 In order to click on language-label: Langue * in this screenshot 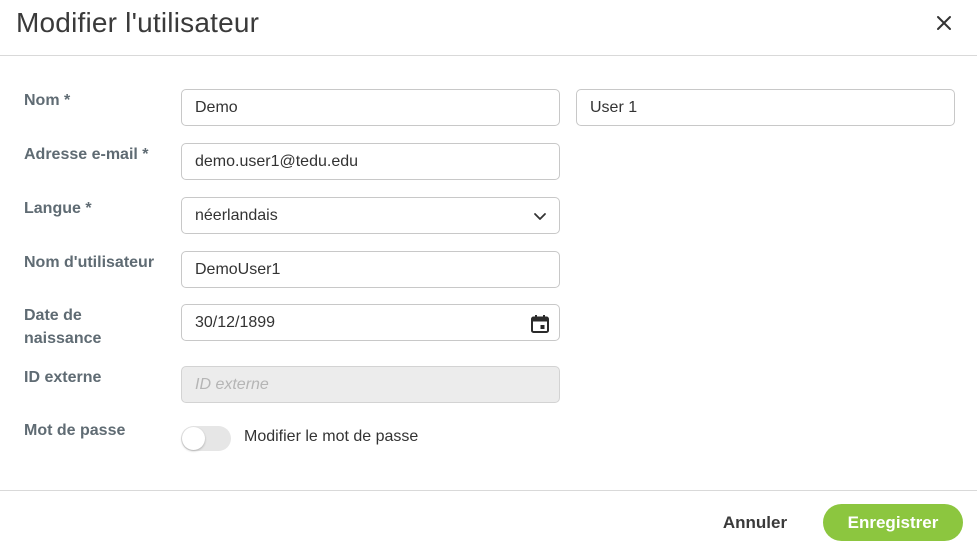, I will do `click(58, 208)`.